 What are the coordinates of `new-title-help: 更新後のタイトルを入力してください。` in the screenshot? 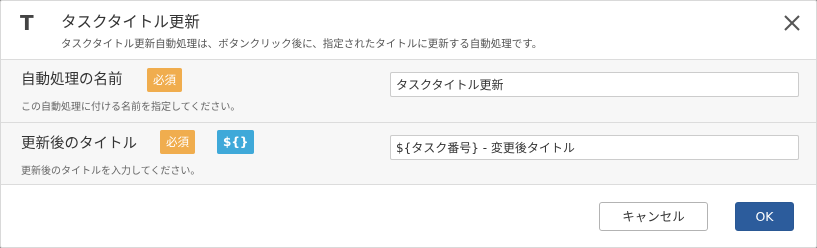 It's located at (111, 171).